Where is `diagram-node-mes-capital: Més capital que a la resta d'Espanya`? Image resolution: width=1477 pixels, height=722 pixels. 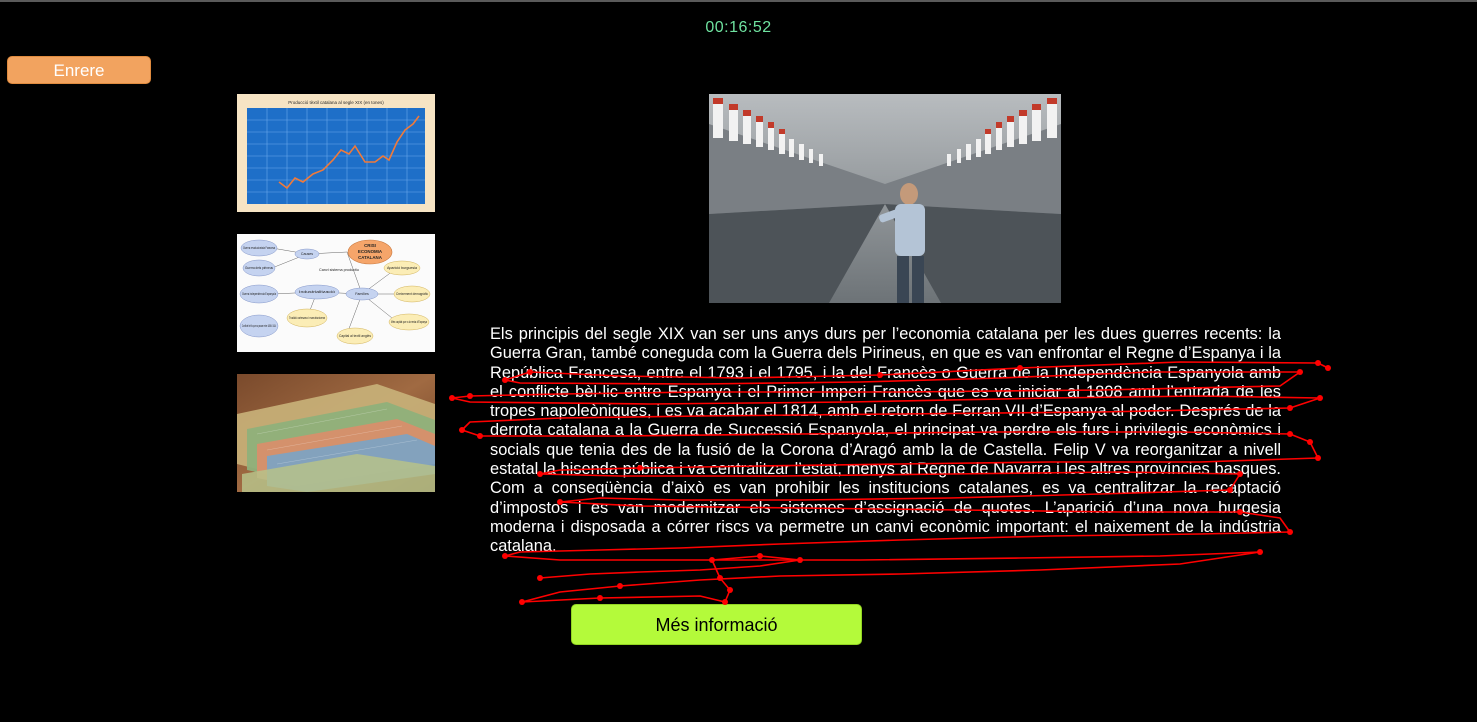
diagram-node-mes-capital: Més capital que a la resta d'Espanya is located at coordinates (409, 322).